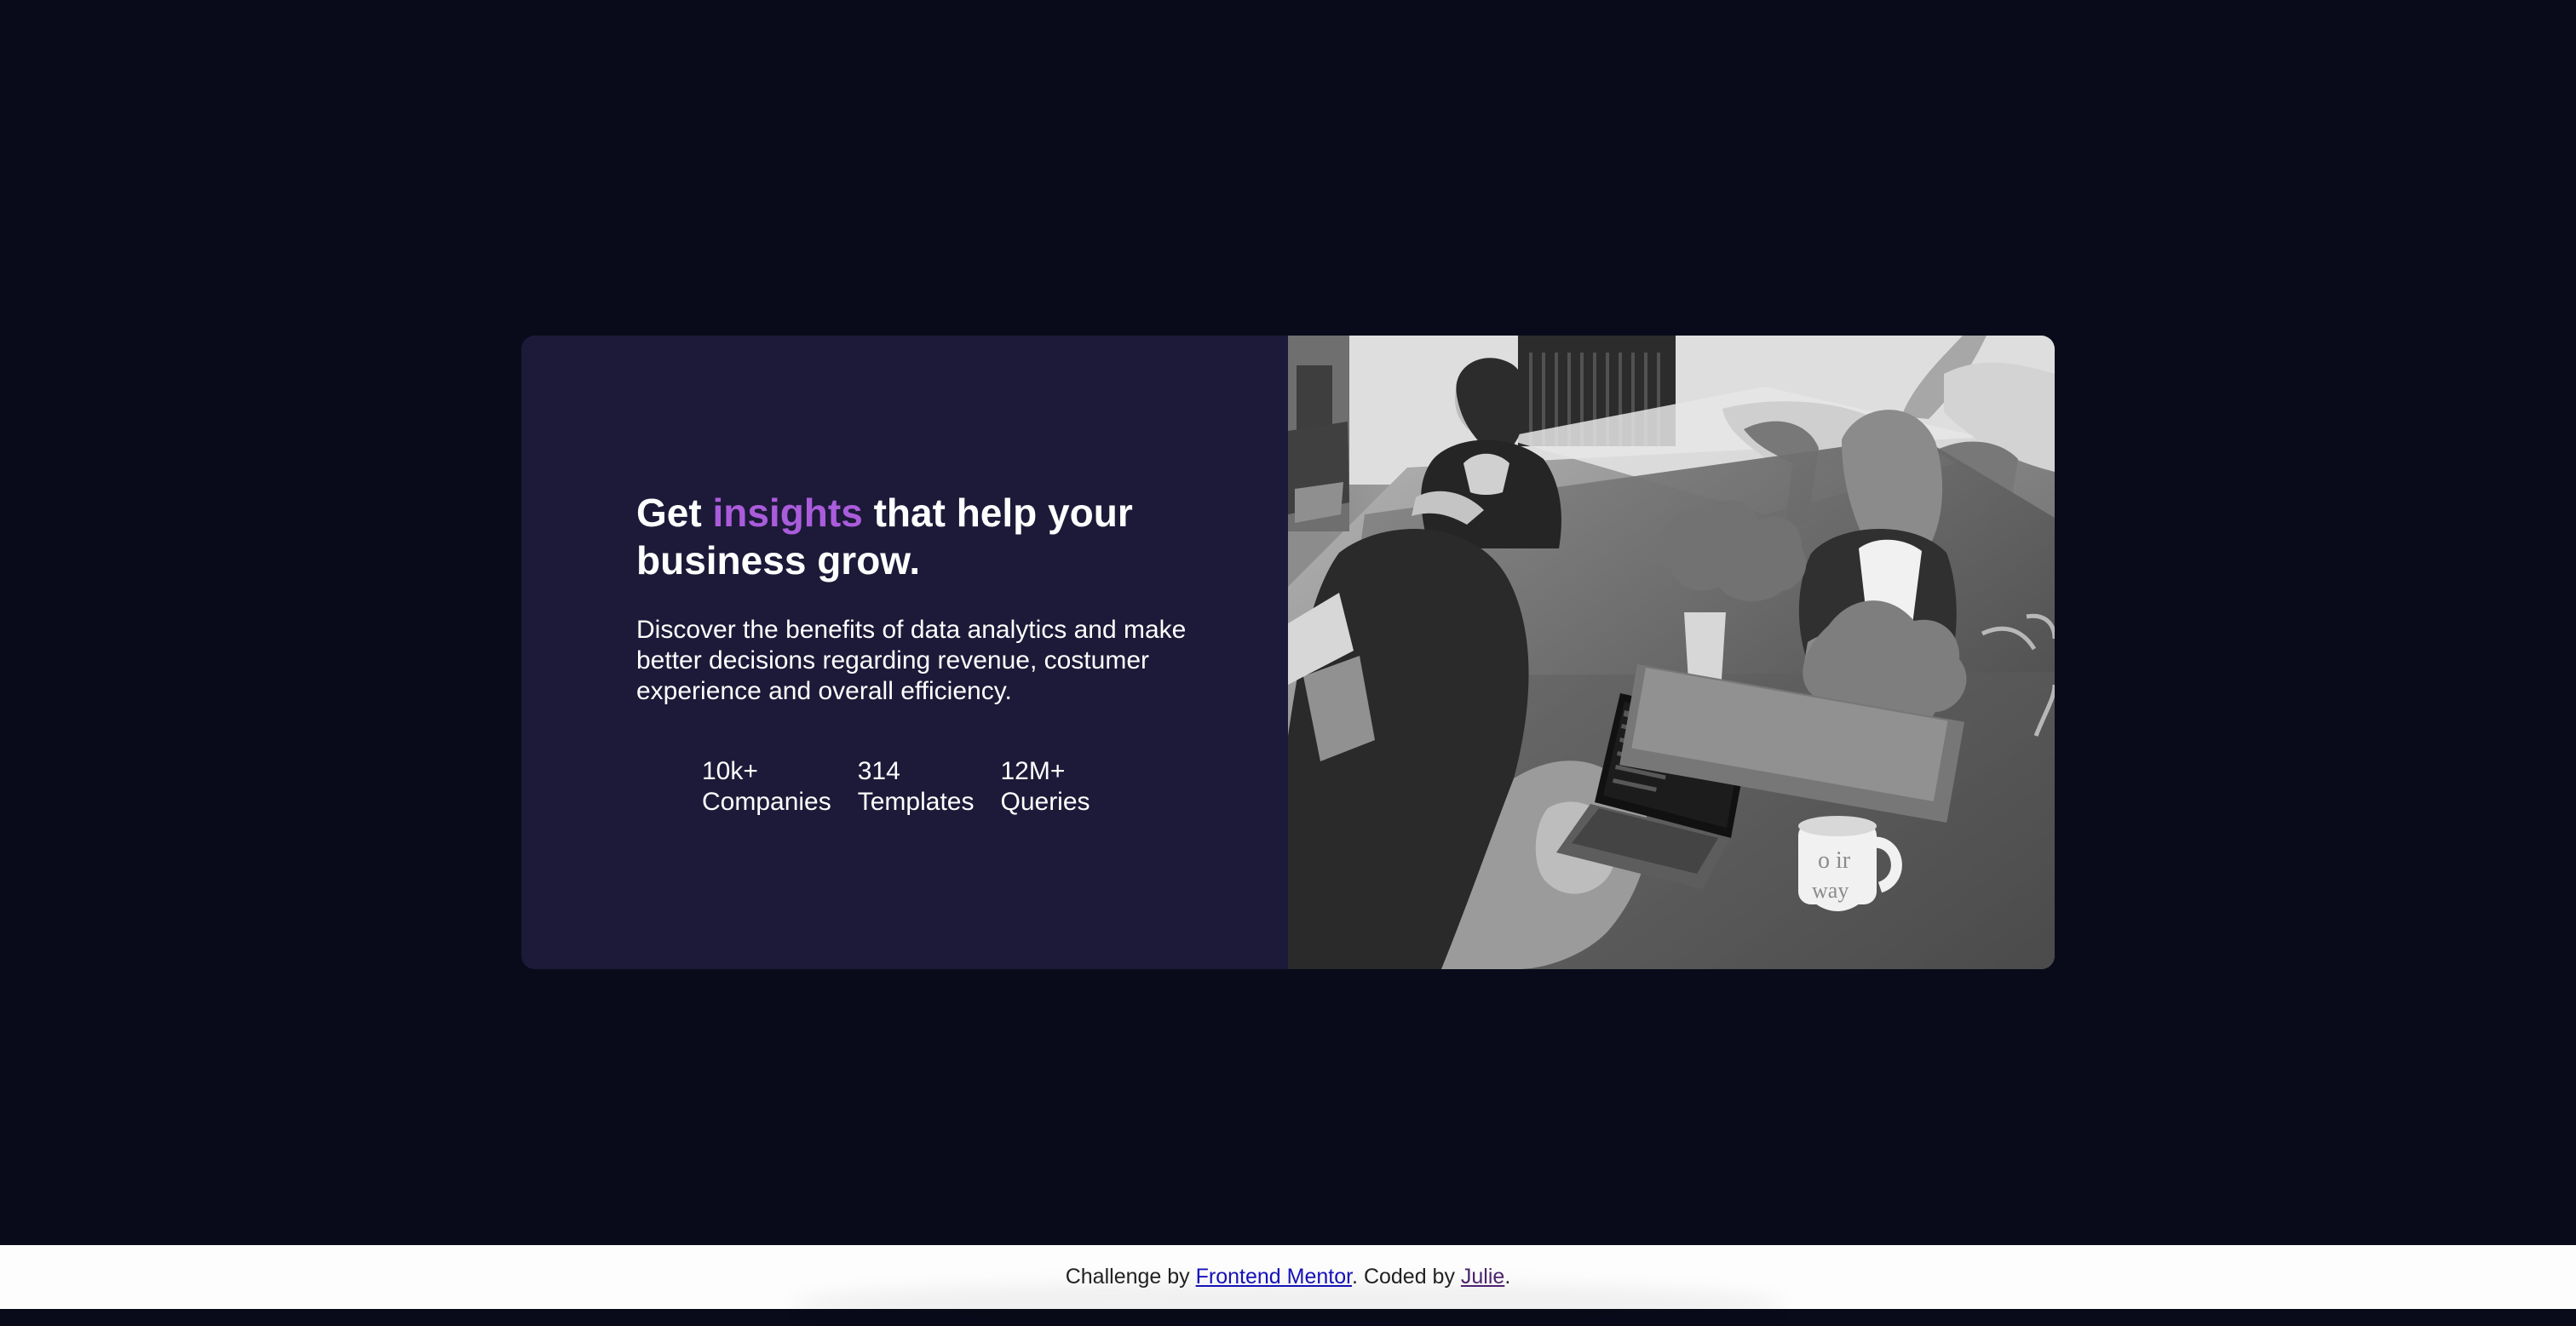  I want to click on office-photo-illustration: o ir way, so click(1672, 652).